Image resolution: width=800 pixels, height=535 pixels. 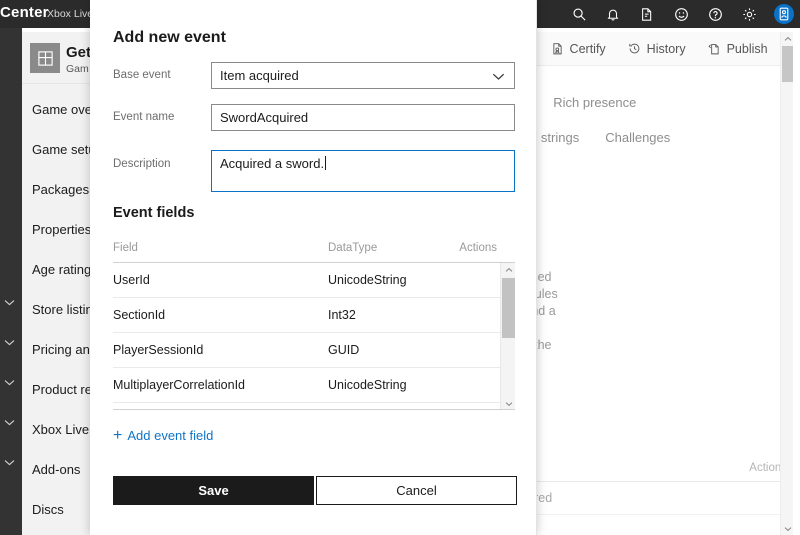 I want to click on col-actions: Actions, so click(x=478, y=248).